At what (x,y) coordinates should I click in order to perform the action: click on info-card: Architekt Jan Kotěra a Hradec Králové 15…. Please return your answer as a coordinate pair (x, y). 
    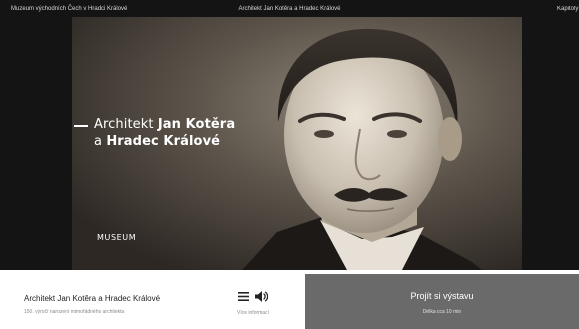
    Looking at the image, I should click on (153, 301).